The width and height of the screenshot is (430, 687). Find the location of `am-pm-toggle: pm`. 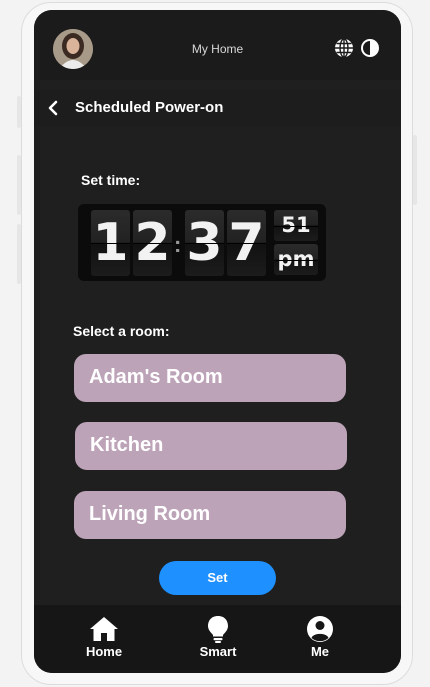

am-pm-toggle: pm is located at coordinates (296, 259).